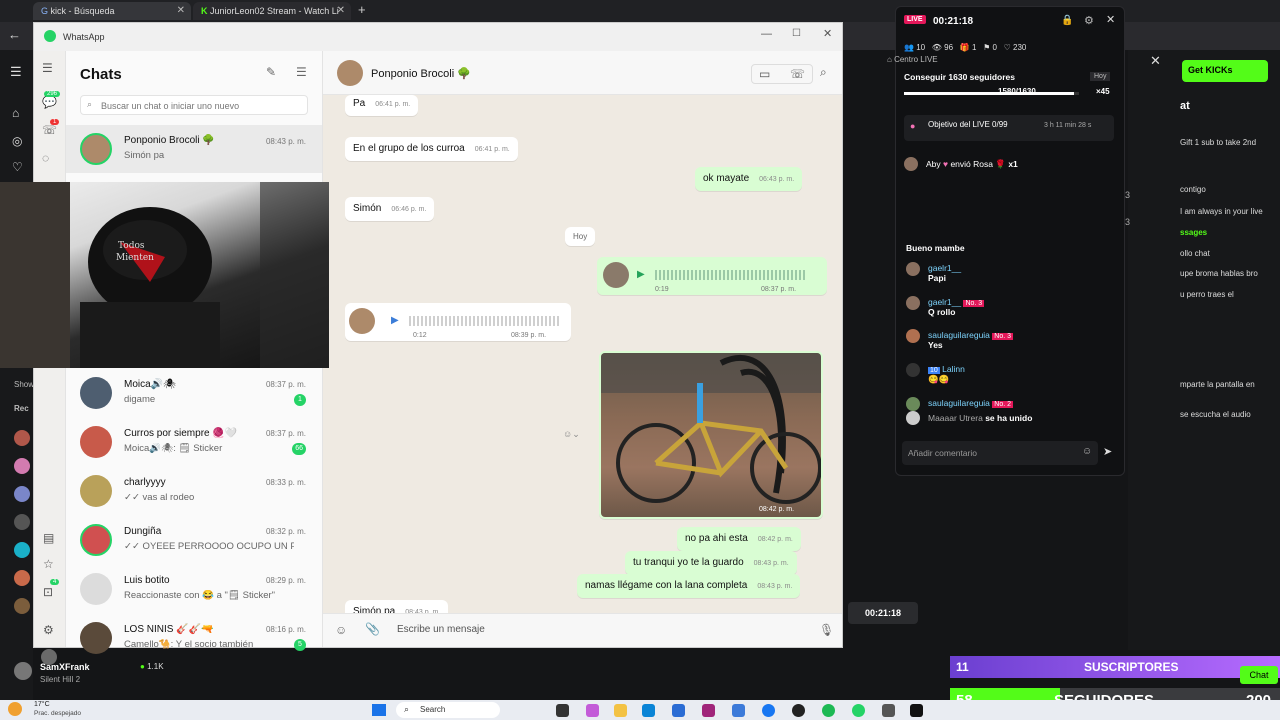 The image size is (1280, 720). I want to click on home-icon: ⌂, so click(15, 113).